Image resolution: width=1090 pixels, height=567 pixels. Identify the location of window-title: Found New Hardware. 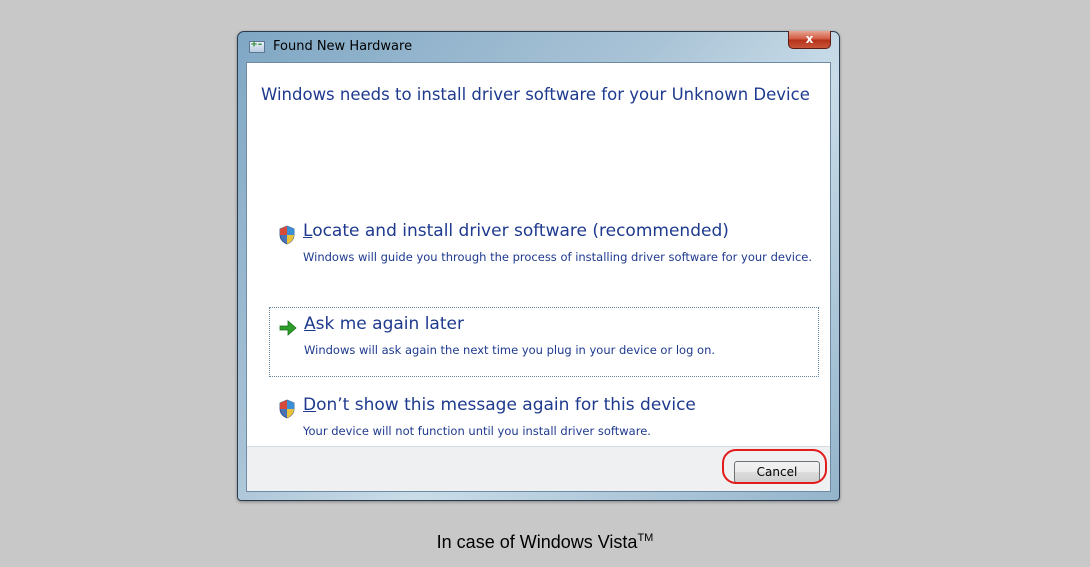
(343, 46).